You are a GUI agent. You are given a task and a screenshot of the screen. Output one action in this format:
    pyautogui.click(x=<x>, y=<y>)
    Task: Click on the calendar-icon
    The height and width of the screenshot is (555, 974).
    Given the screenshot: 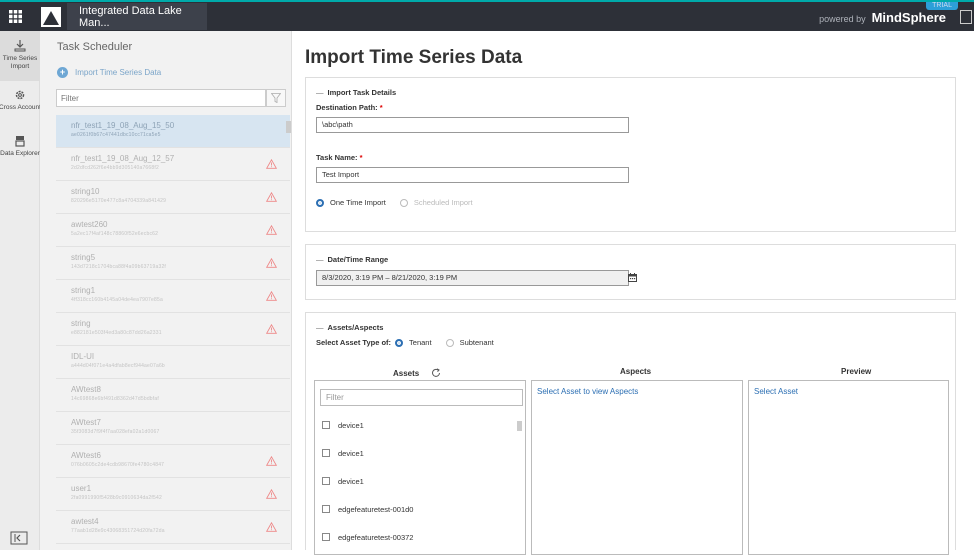 What is the action you would take?
    pyautogui.click(x=632, y=277)
    